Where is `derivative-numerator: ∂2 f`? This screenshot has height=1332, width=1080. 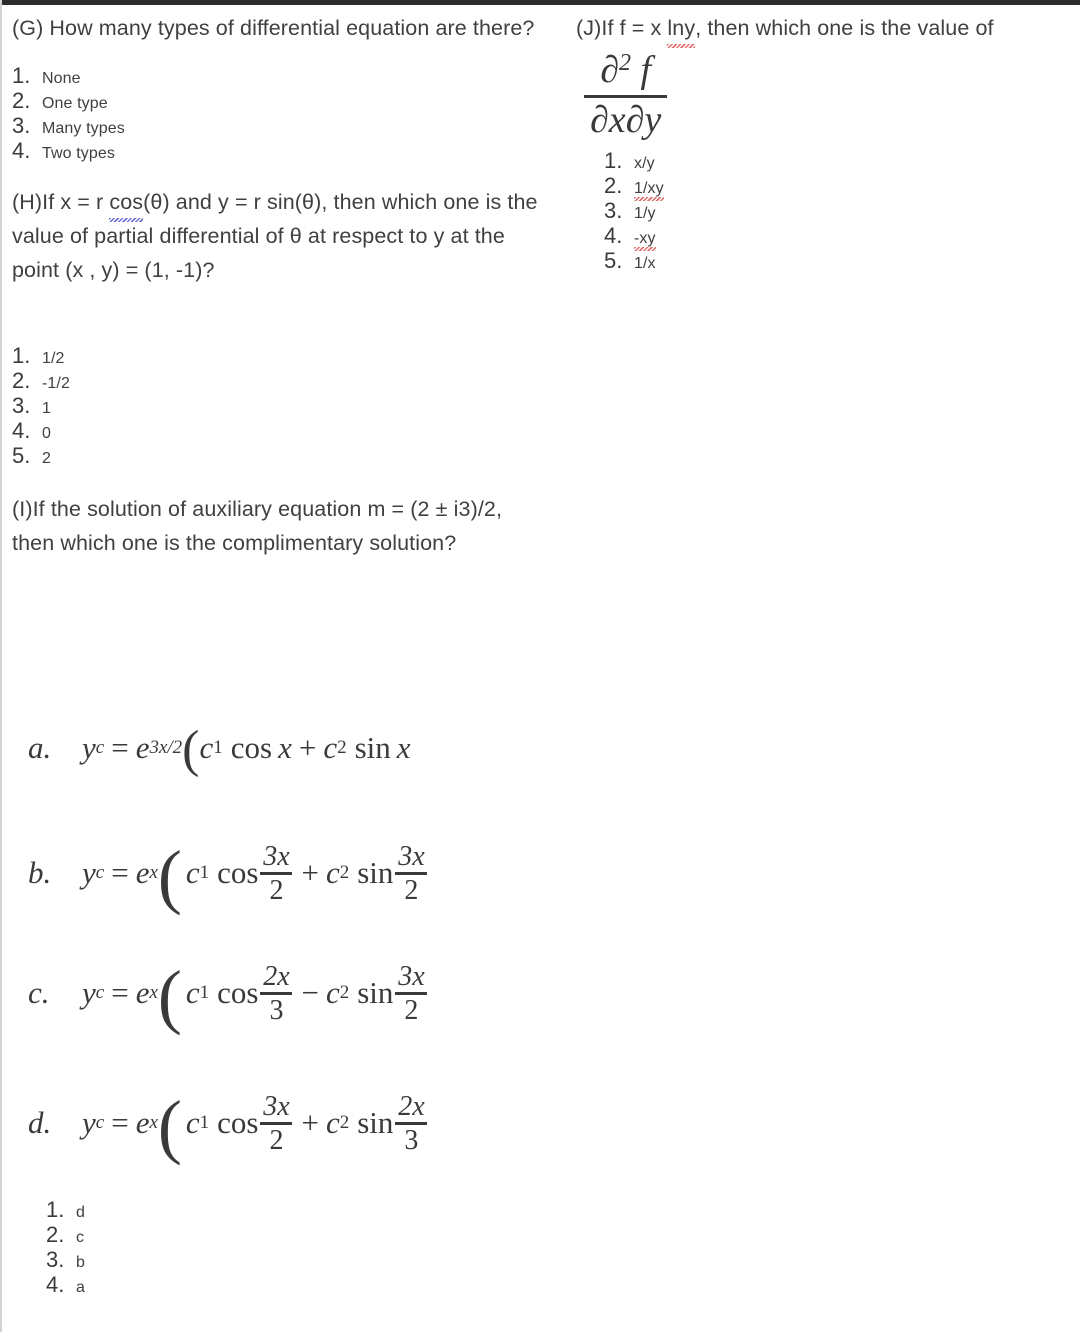 derivative-numerator: ∂2 f is located at coordinates (625, 71).